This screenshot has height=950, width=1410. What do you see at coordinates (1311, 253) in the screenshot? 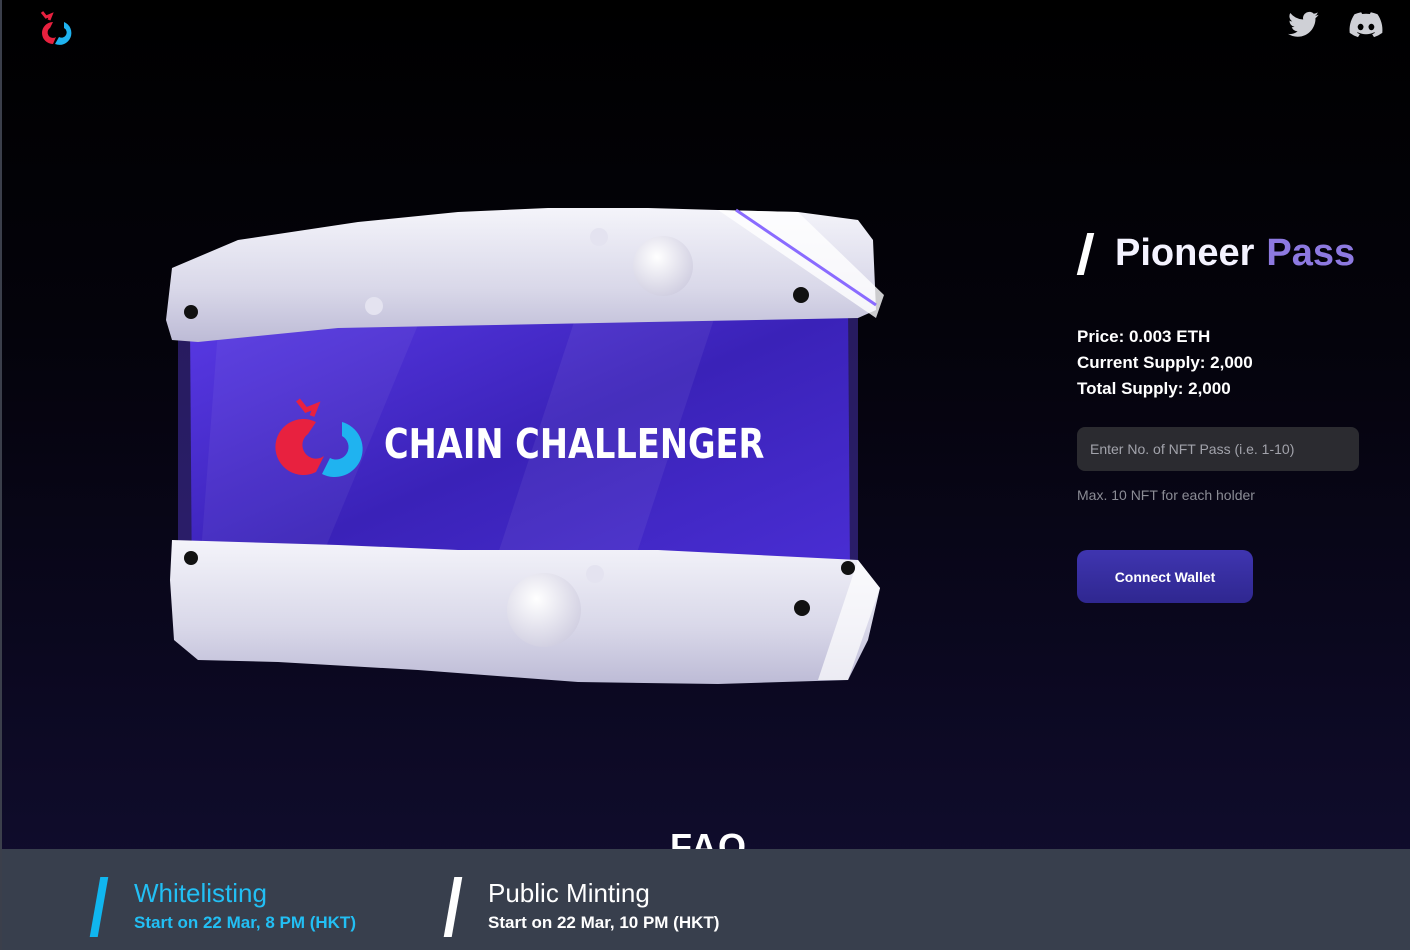
I see `title-accent-word: Pass` at bounding box center [1311, 253].